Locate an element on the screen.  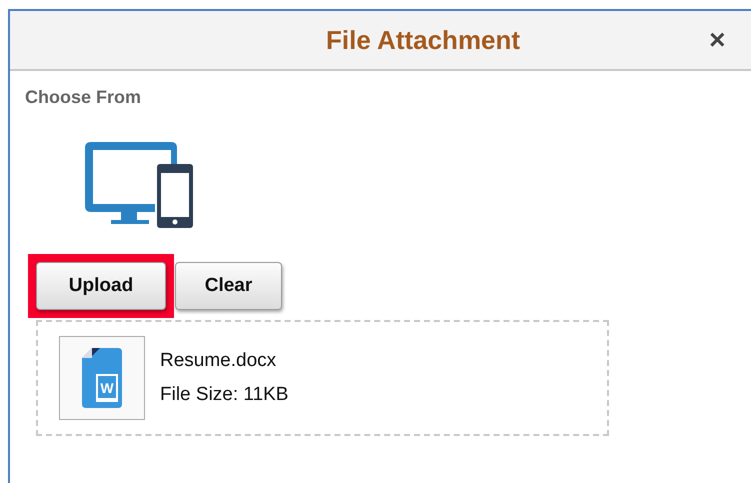
file-name: Resume.docx is located at coordinates (219, 361).